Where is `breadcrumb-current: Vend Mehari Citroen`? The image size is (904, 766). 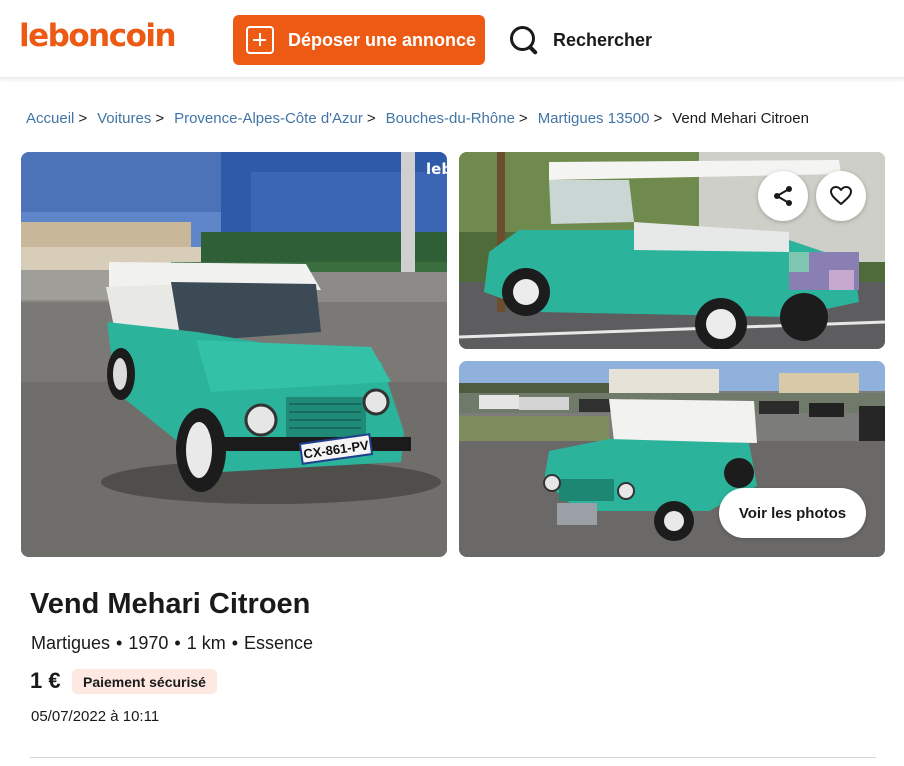
breadcrumb-current: Vend Mehari Citroen is located at coordinates (740, 118).